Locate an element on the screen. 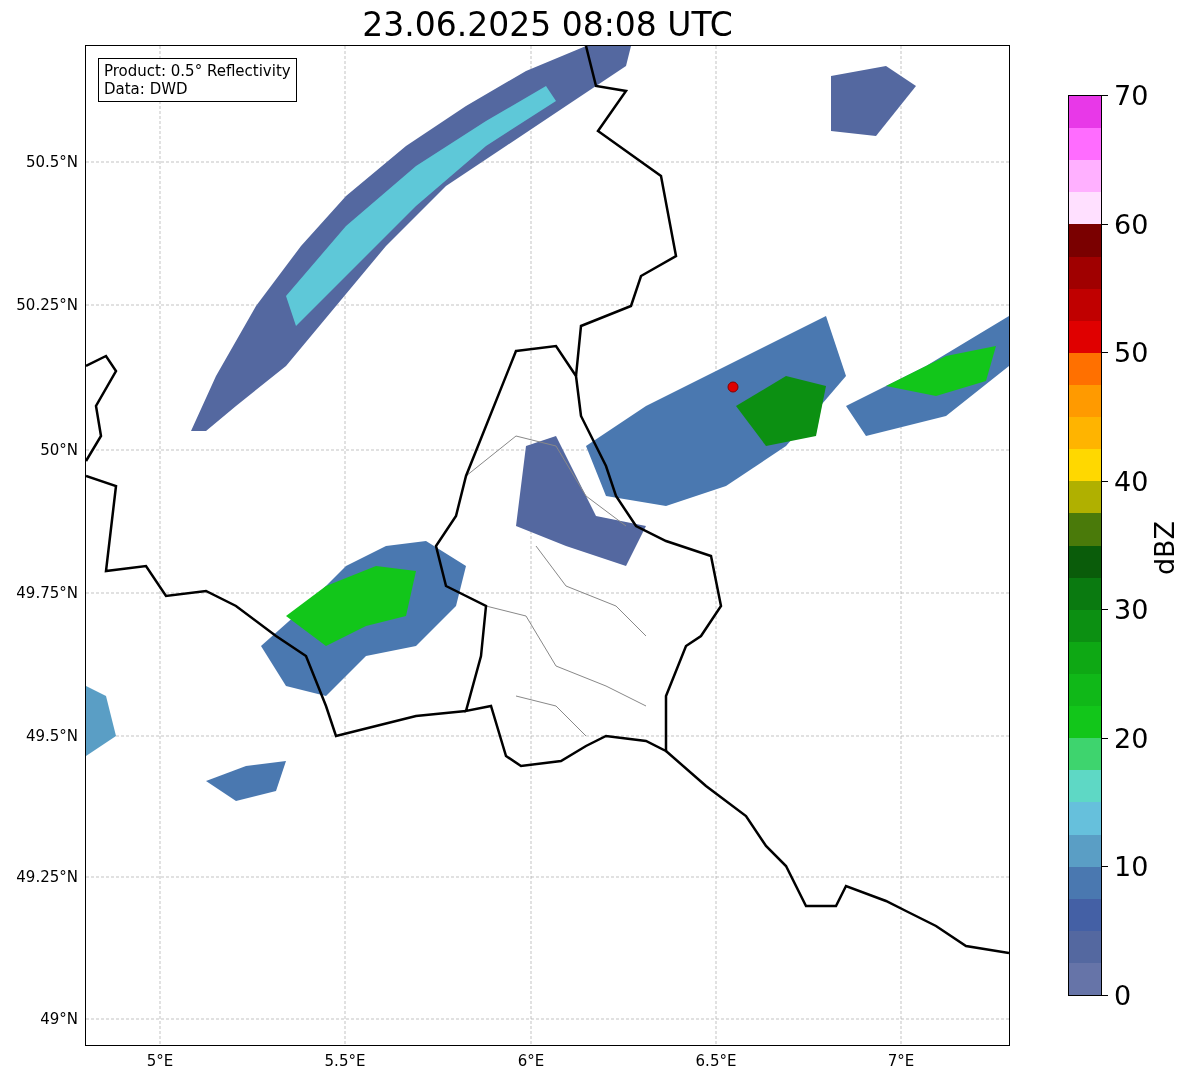 This screenshot has height=1081, width=1202. axis-tick-label: 6.5°E is located at coordinates (716, 1061).